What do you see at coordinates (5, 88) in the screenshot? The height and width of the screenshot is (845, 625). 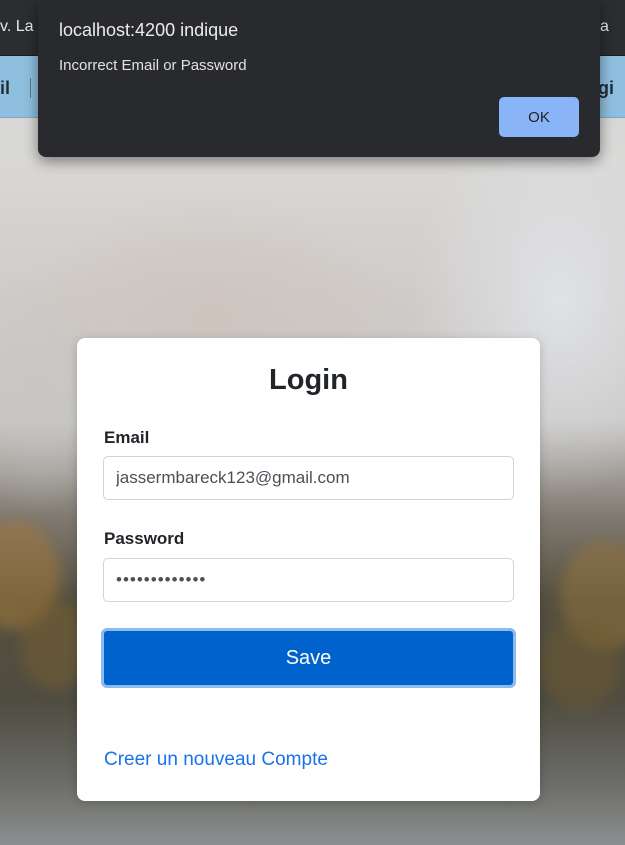 I see `nav-item-left: il` at bounding box center [5, 88].